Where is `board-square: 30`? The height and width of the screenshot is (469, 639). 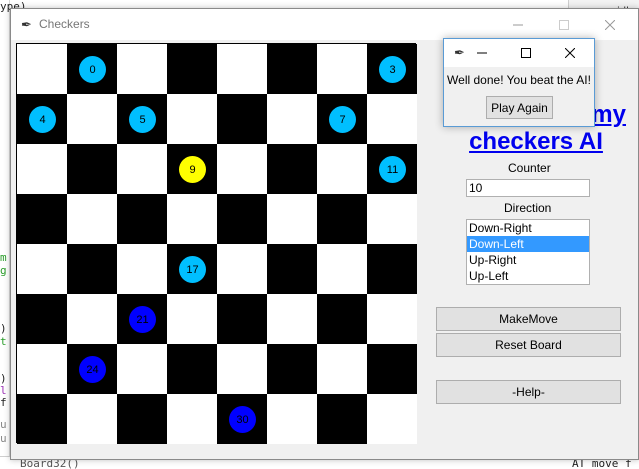
board-square: 30 is located at coordinates (242, 419).